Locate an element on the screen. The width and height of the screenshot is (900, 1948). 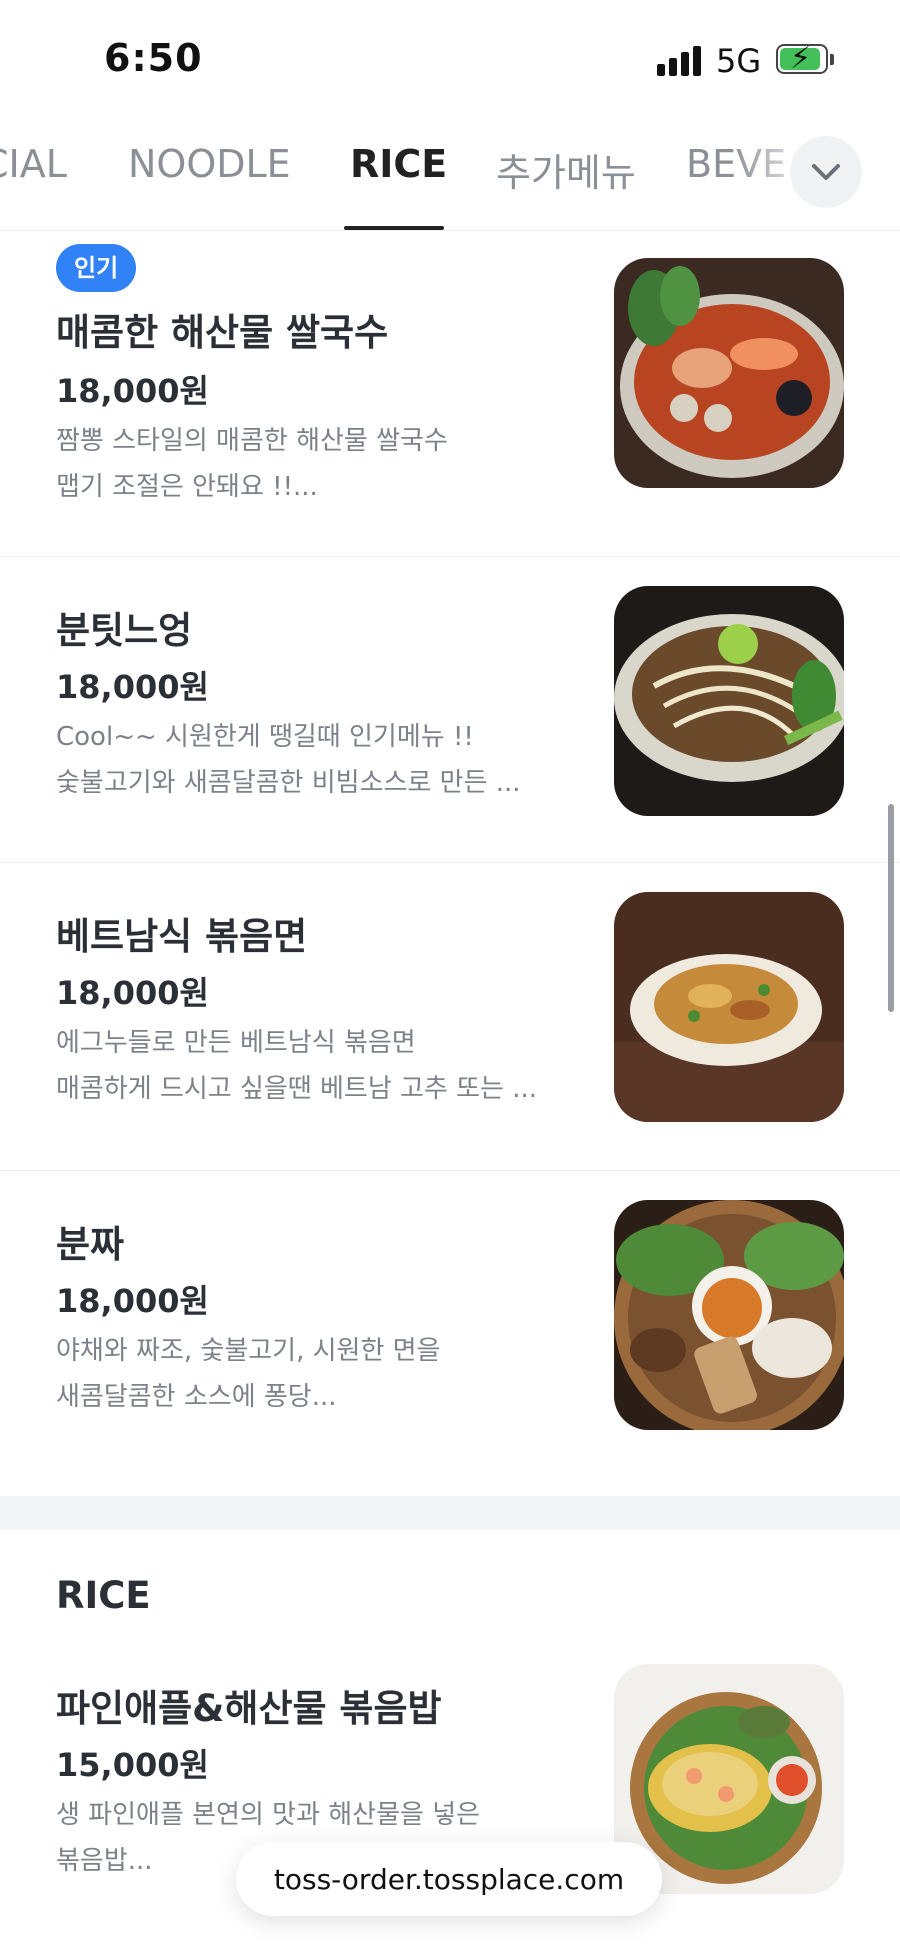
status-time: 6:50 is located at coordinates (153, 58).